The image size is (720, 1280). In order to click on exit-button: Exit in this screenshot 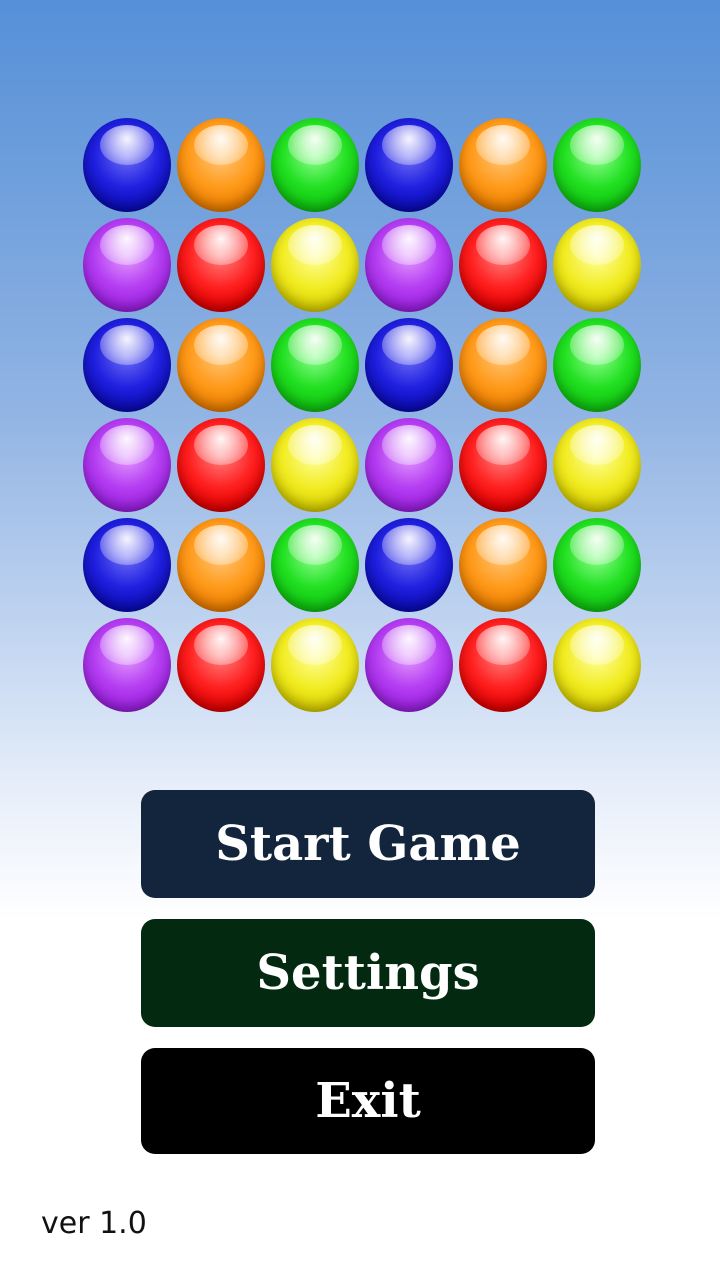, I will do `click(368, 1101)`.